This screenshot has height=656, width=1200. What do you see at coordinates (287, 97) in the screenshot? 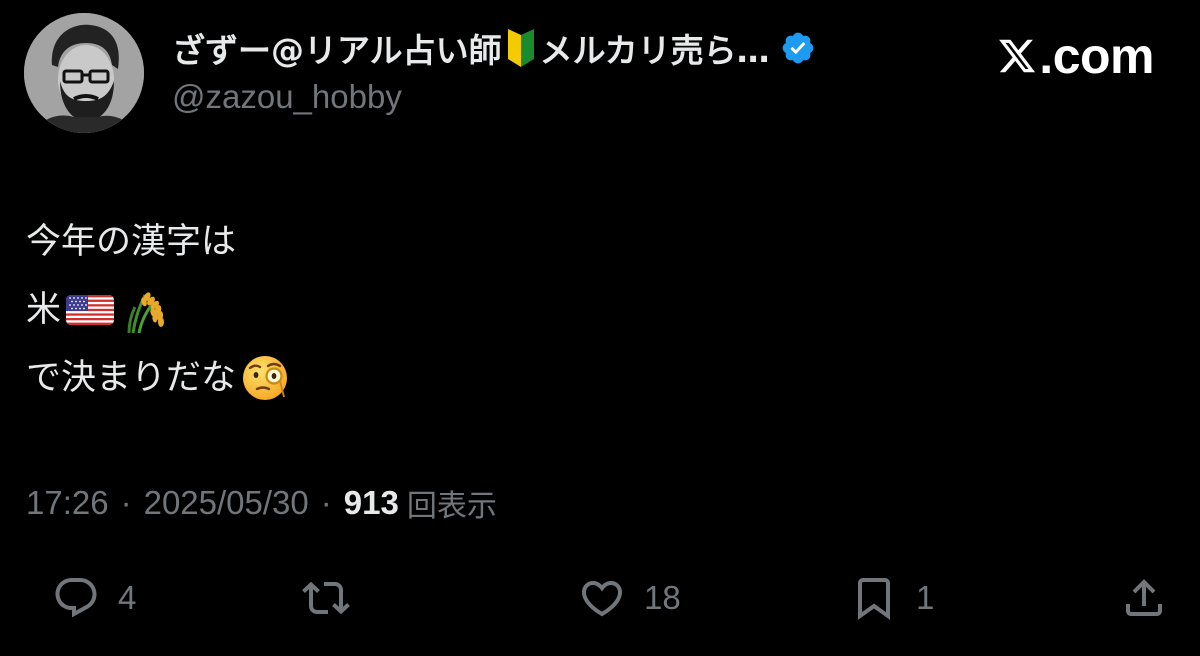
I see `author-handle: @zazou_hobby` at bounding box center [287, 97].